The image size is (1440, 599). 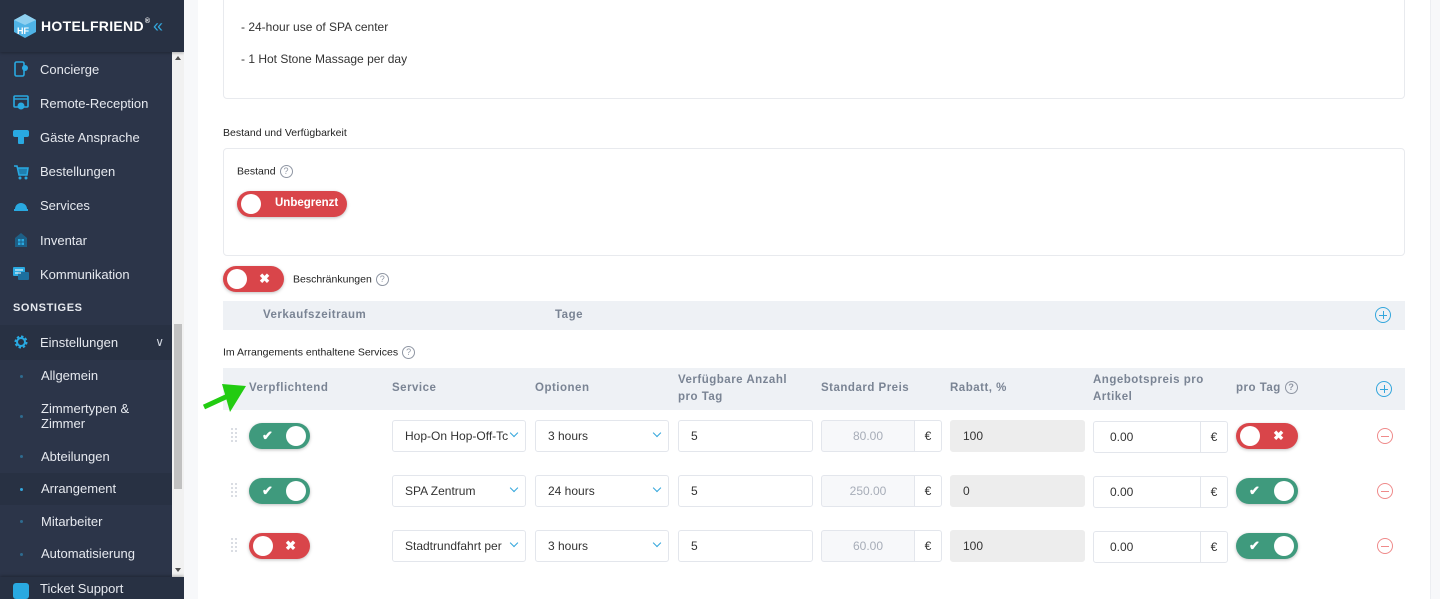 I want to click on page-scrollbar, so click(x=1435, y=299).